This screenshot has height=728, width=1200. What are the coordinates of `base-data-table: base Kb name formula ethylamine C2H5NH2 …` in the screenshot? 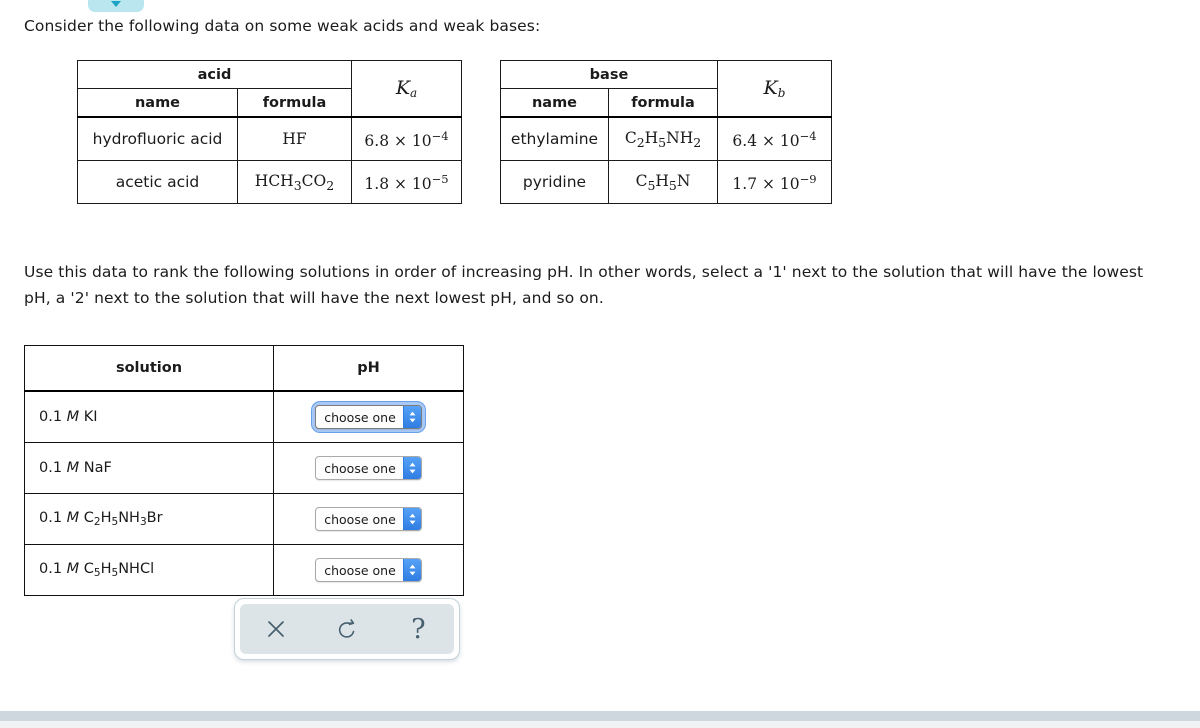 It's located at (666, 132).